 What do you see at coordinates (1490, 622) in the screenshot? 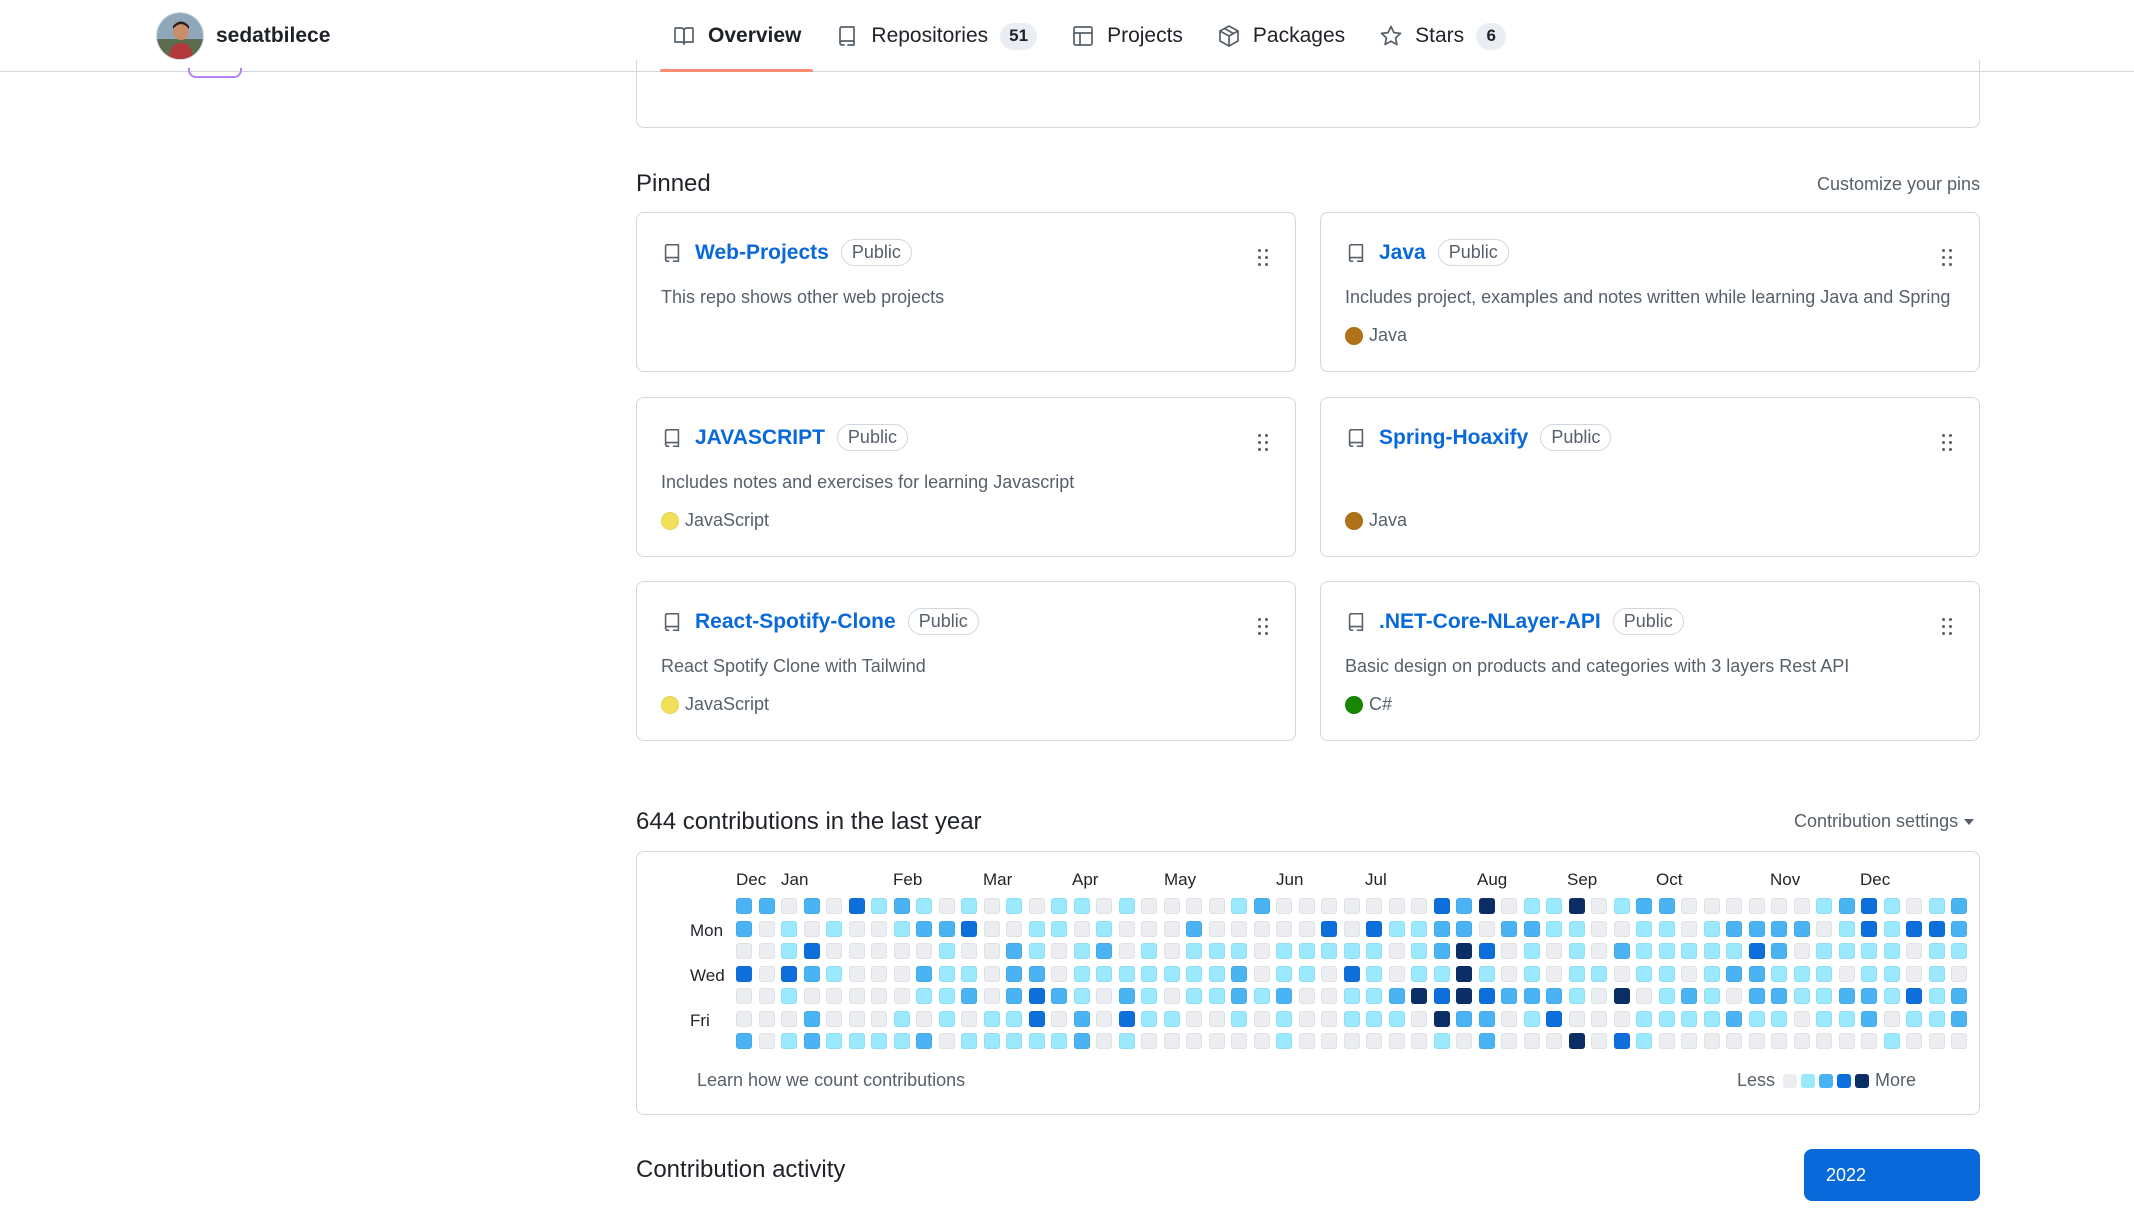
I see `repo-name-link: .NET-Core-NLayer-API` at bounding box center [1490, 622].